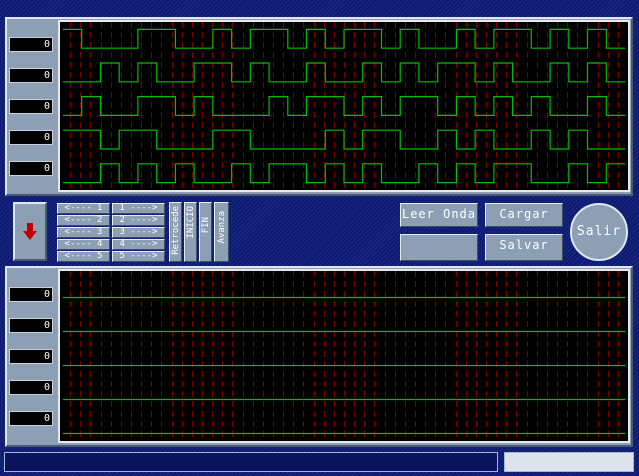 The image size is (639, 476). Describe the element at coordinates (31, 106) in the screenshot. I see `top-channel-value-3: 0` at that location.